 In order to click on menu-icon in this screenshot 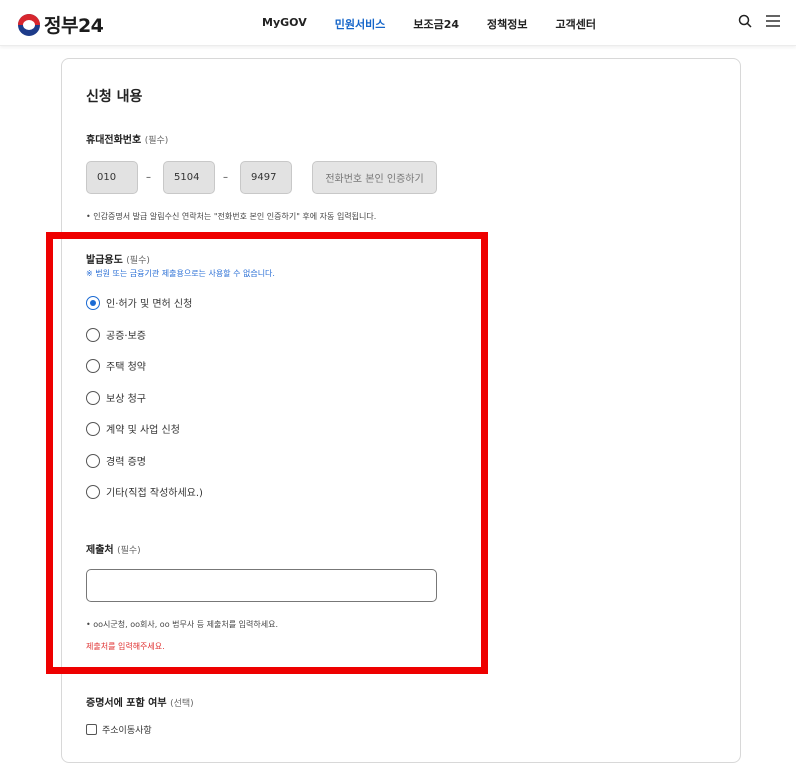, I will do `click(773, 21)`.